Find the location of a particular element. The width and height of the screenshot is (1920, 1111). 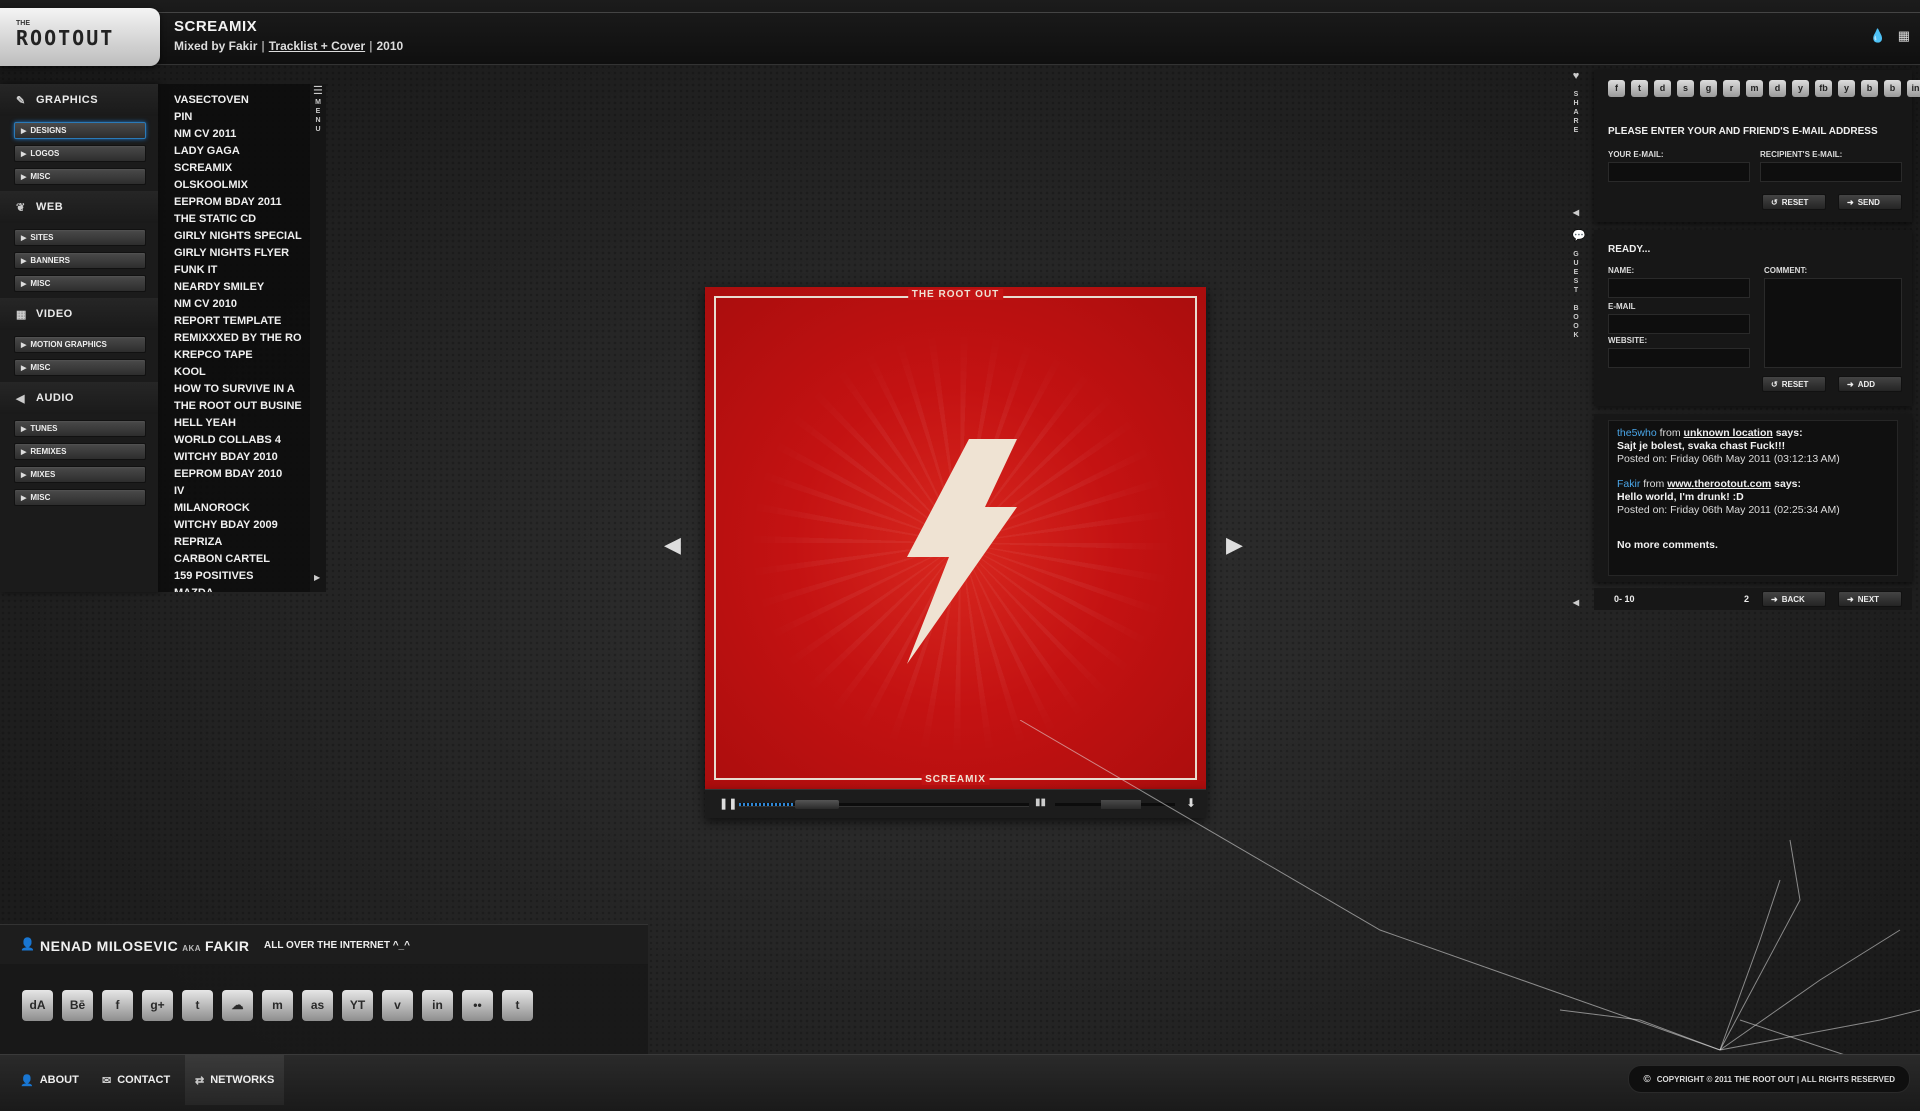

list-item: KREPCO TAPE is located at coordinates (239, 355).